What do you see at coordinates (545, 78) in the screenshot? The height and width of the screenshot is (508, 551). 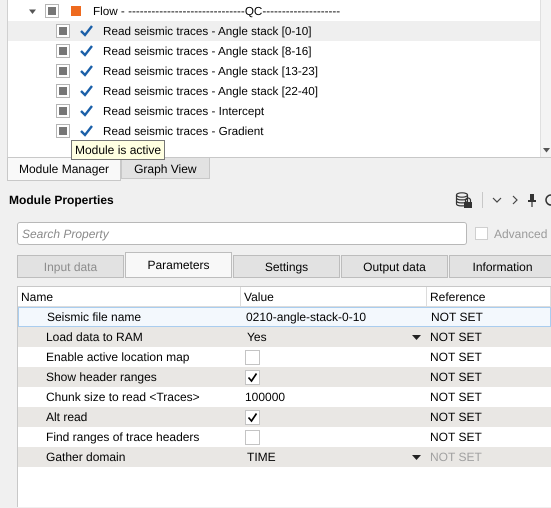 I see `scrollbar` at bounding box center [545, 78].